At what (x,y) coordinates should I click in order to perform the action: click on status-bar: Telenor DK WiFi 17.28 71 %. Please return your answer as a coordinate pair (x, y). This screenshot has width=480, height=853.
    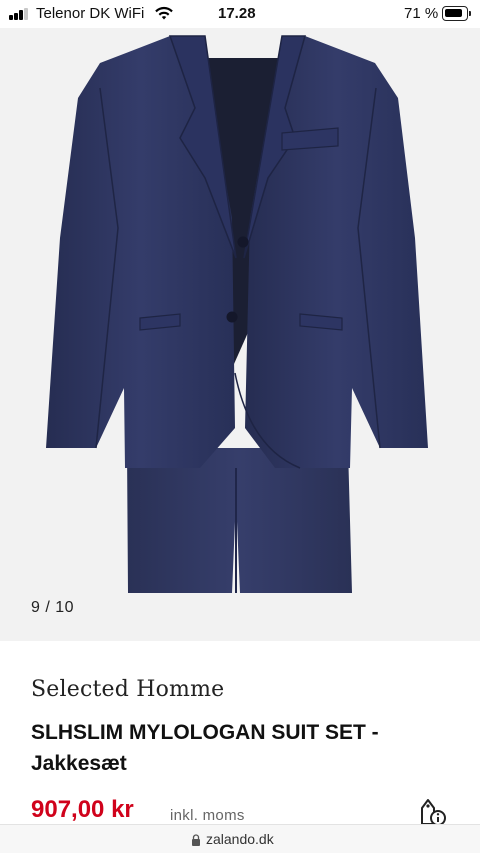
    Looking at the image, I should click on (240, 14).